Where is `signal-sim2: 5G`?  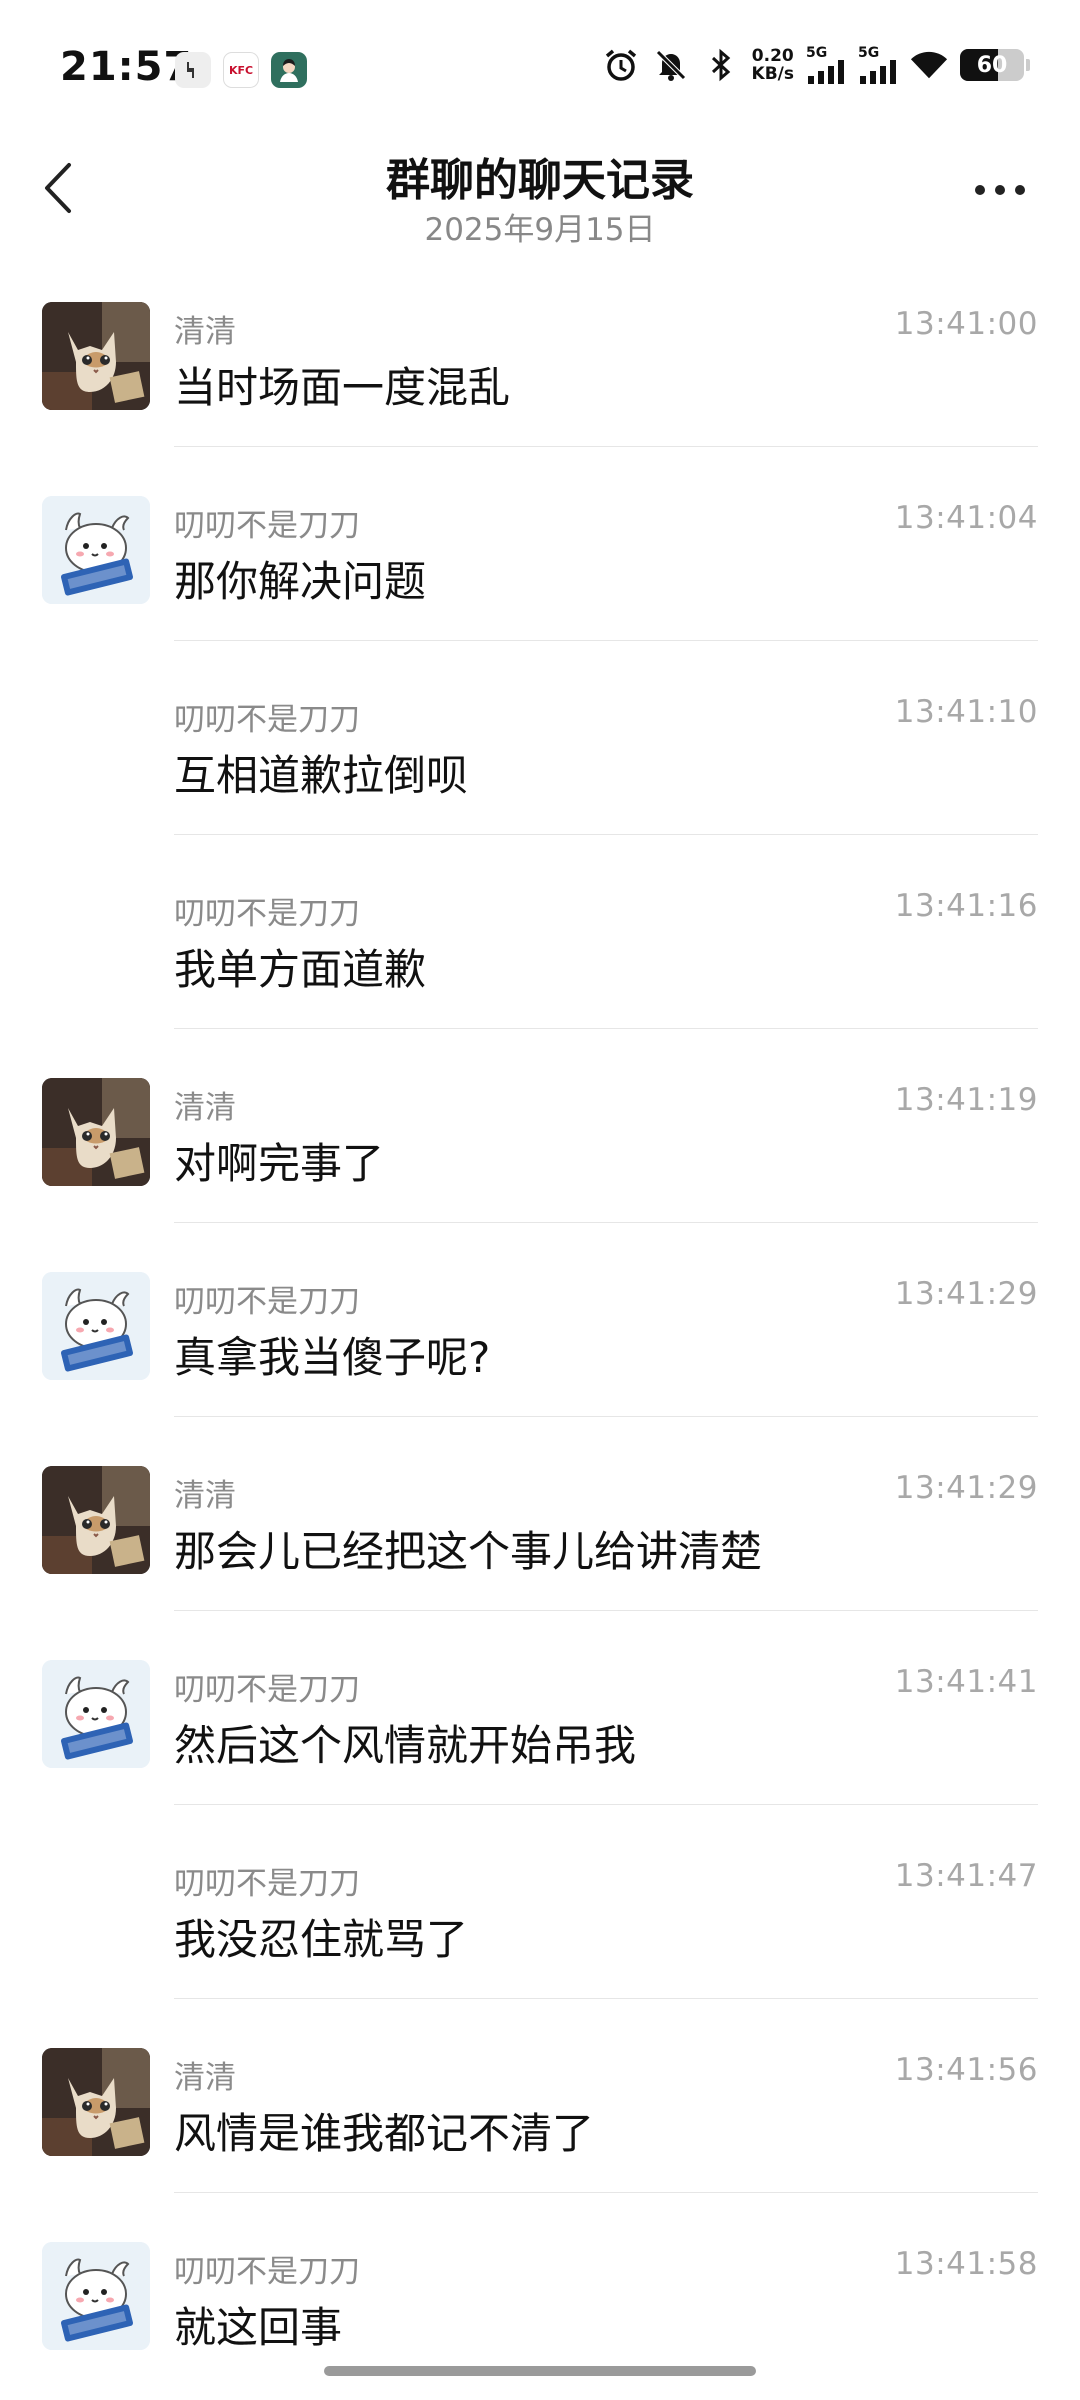
signal-sim2: 5G is located at coordinates (878, 65).